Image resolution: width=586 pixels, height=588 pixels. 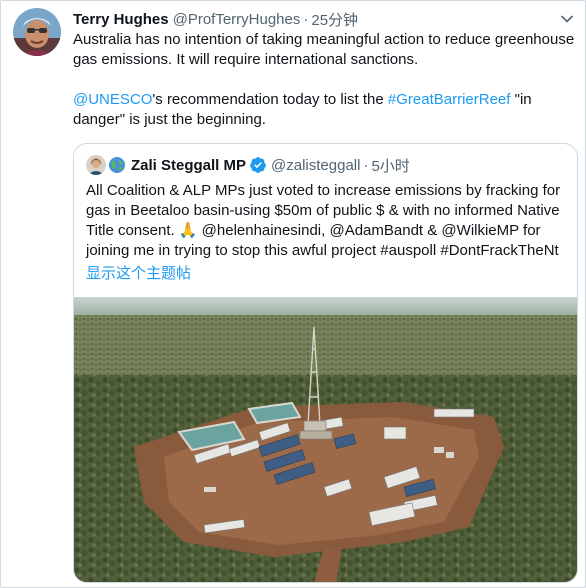 What do you see at coordinates (138, 274) in the screenshot?
I see `show-thread-link: 显示这个主题帖` at bounding box center [138, 274].